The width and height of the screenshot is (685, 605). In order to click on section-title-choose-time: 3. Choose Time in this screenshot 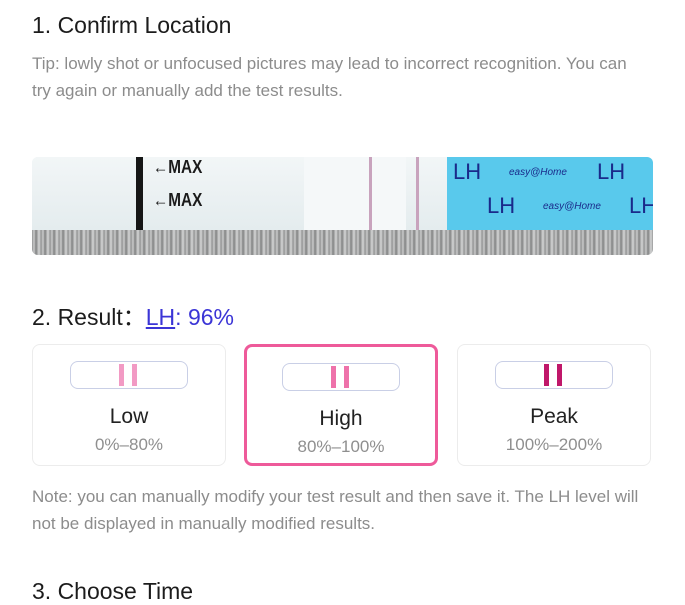, I will do `click(113, 591)`.